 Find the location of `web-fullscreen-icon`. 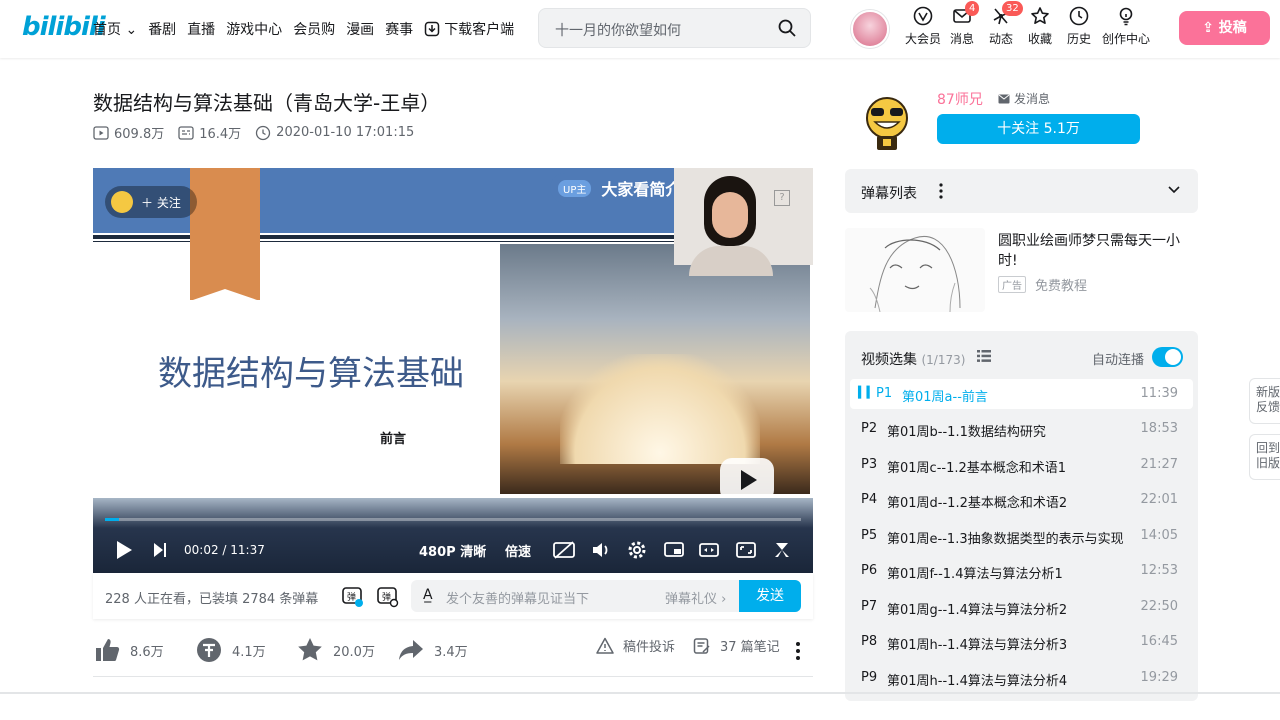

web-fullscreen-icon is located at coordinates (746, 550).